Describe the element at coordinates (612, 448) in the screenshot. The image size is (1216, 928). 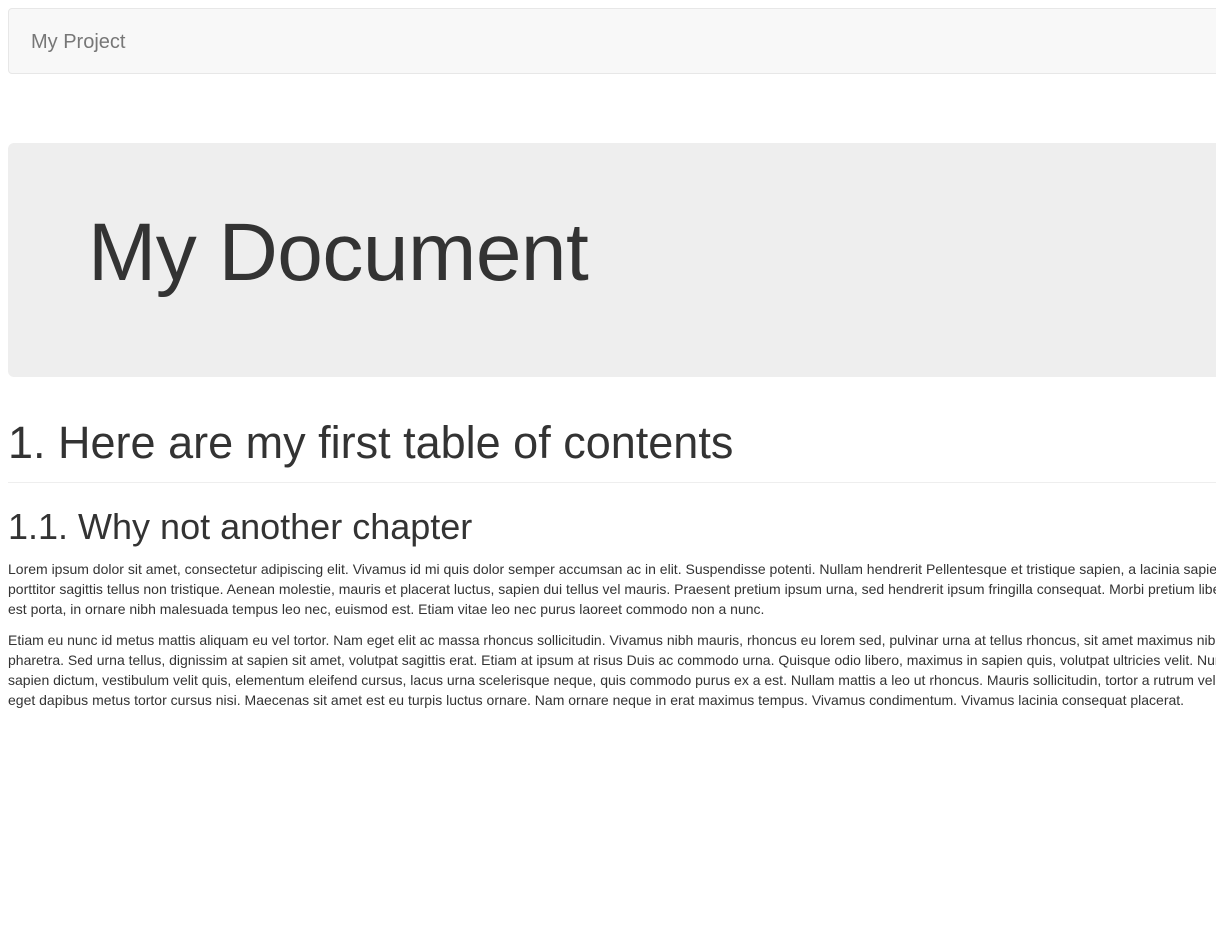
I see `chapter-heading: 1. Here are my first table of contents` at that location.